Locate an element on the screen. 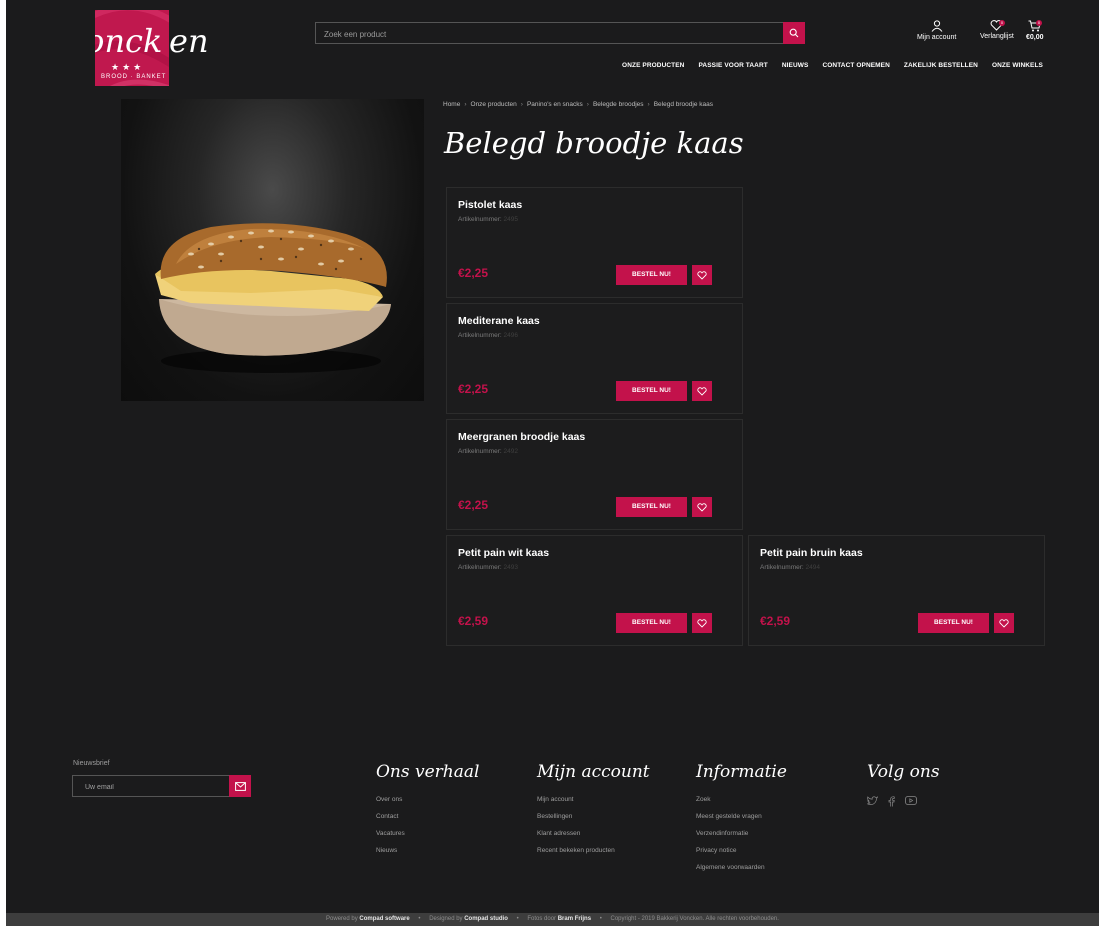 The image size is (1104, 926). search-bar is located at coordinates (560, 33).